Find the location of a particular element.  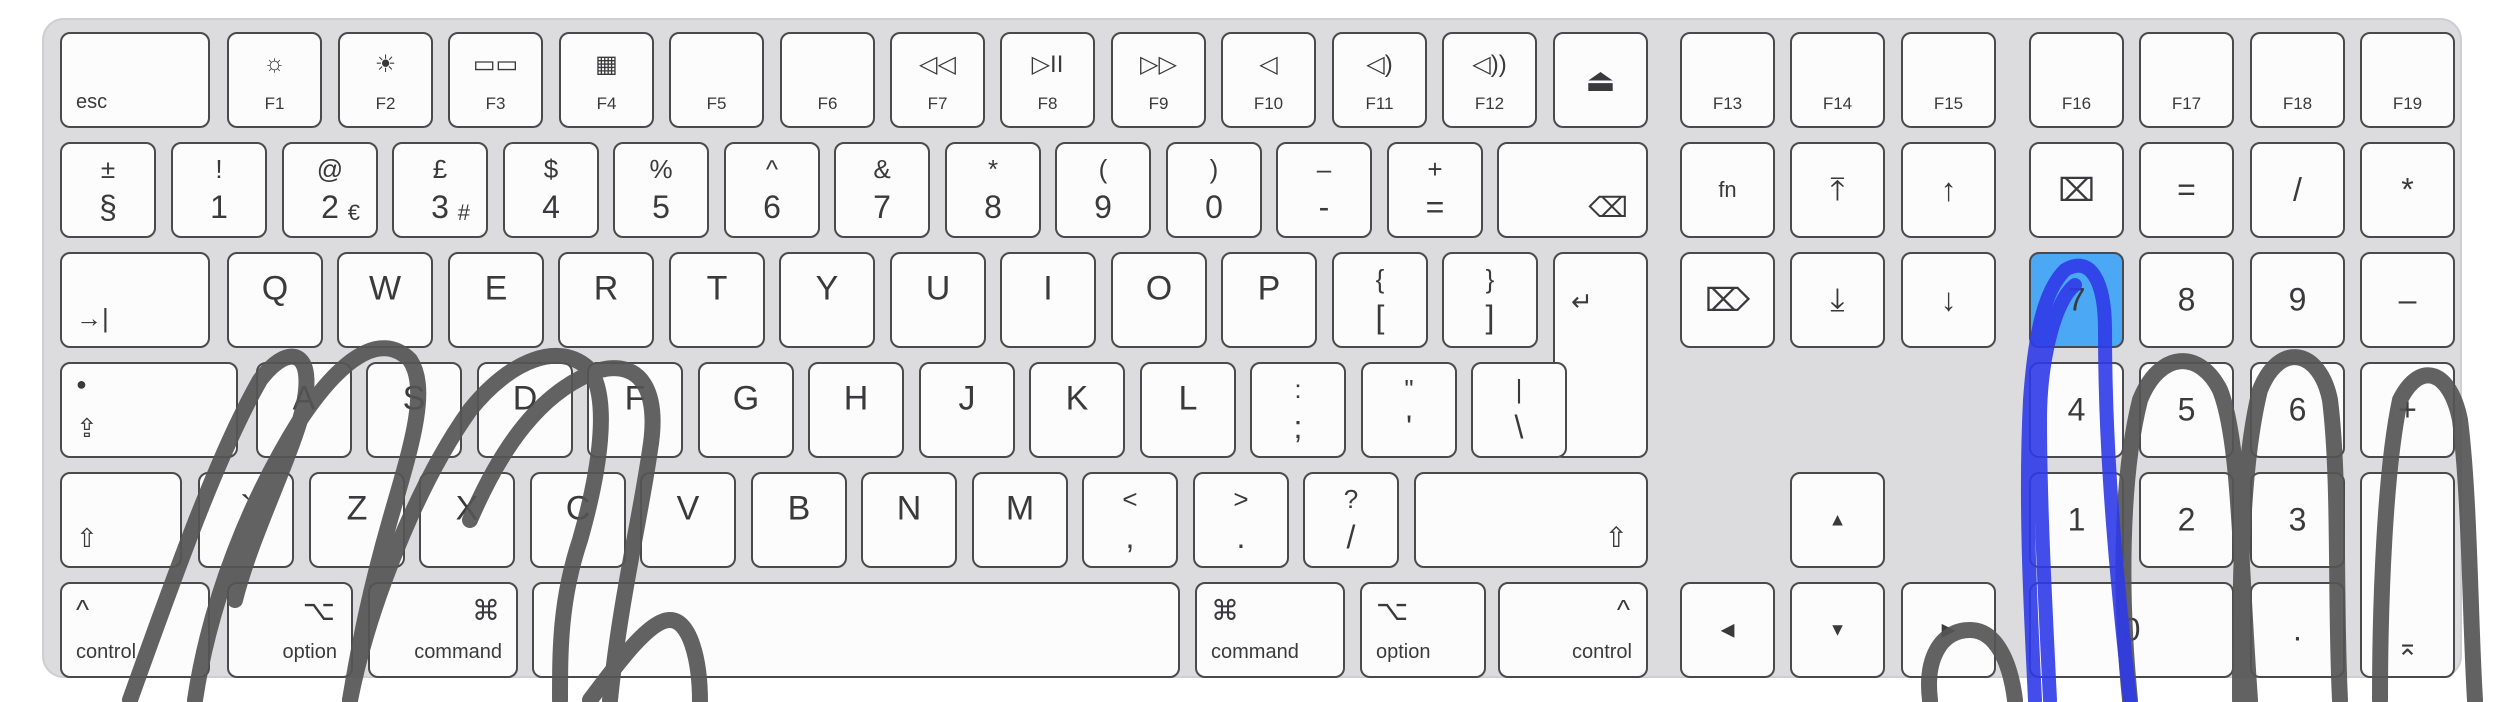

key-num-3: 3 is located at coordinates (2297, 520).